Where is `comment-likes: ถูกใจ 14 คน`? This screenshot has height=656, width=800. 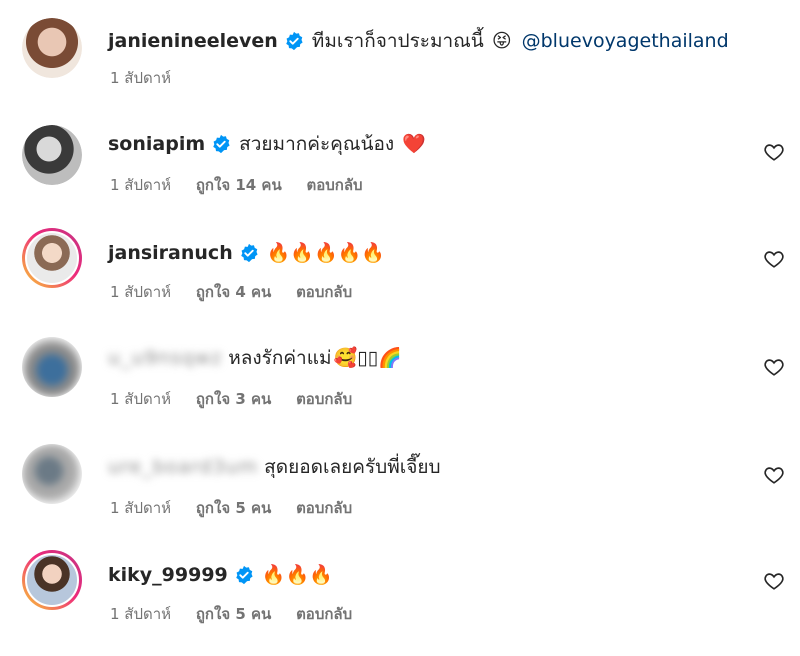
comment-likes: ถูกใจ 14 คน is located at coordinates (239, 185).